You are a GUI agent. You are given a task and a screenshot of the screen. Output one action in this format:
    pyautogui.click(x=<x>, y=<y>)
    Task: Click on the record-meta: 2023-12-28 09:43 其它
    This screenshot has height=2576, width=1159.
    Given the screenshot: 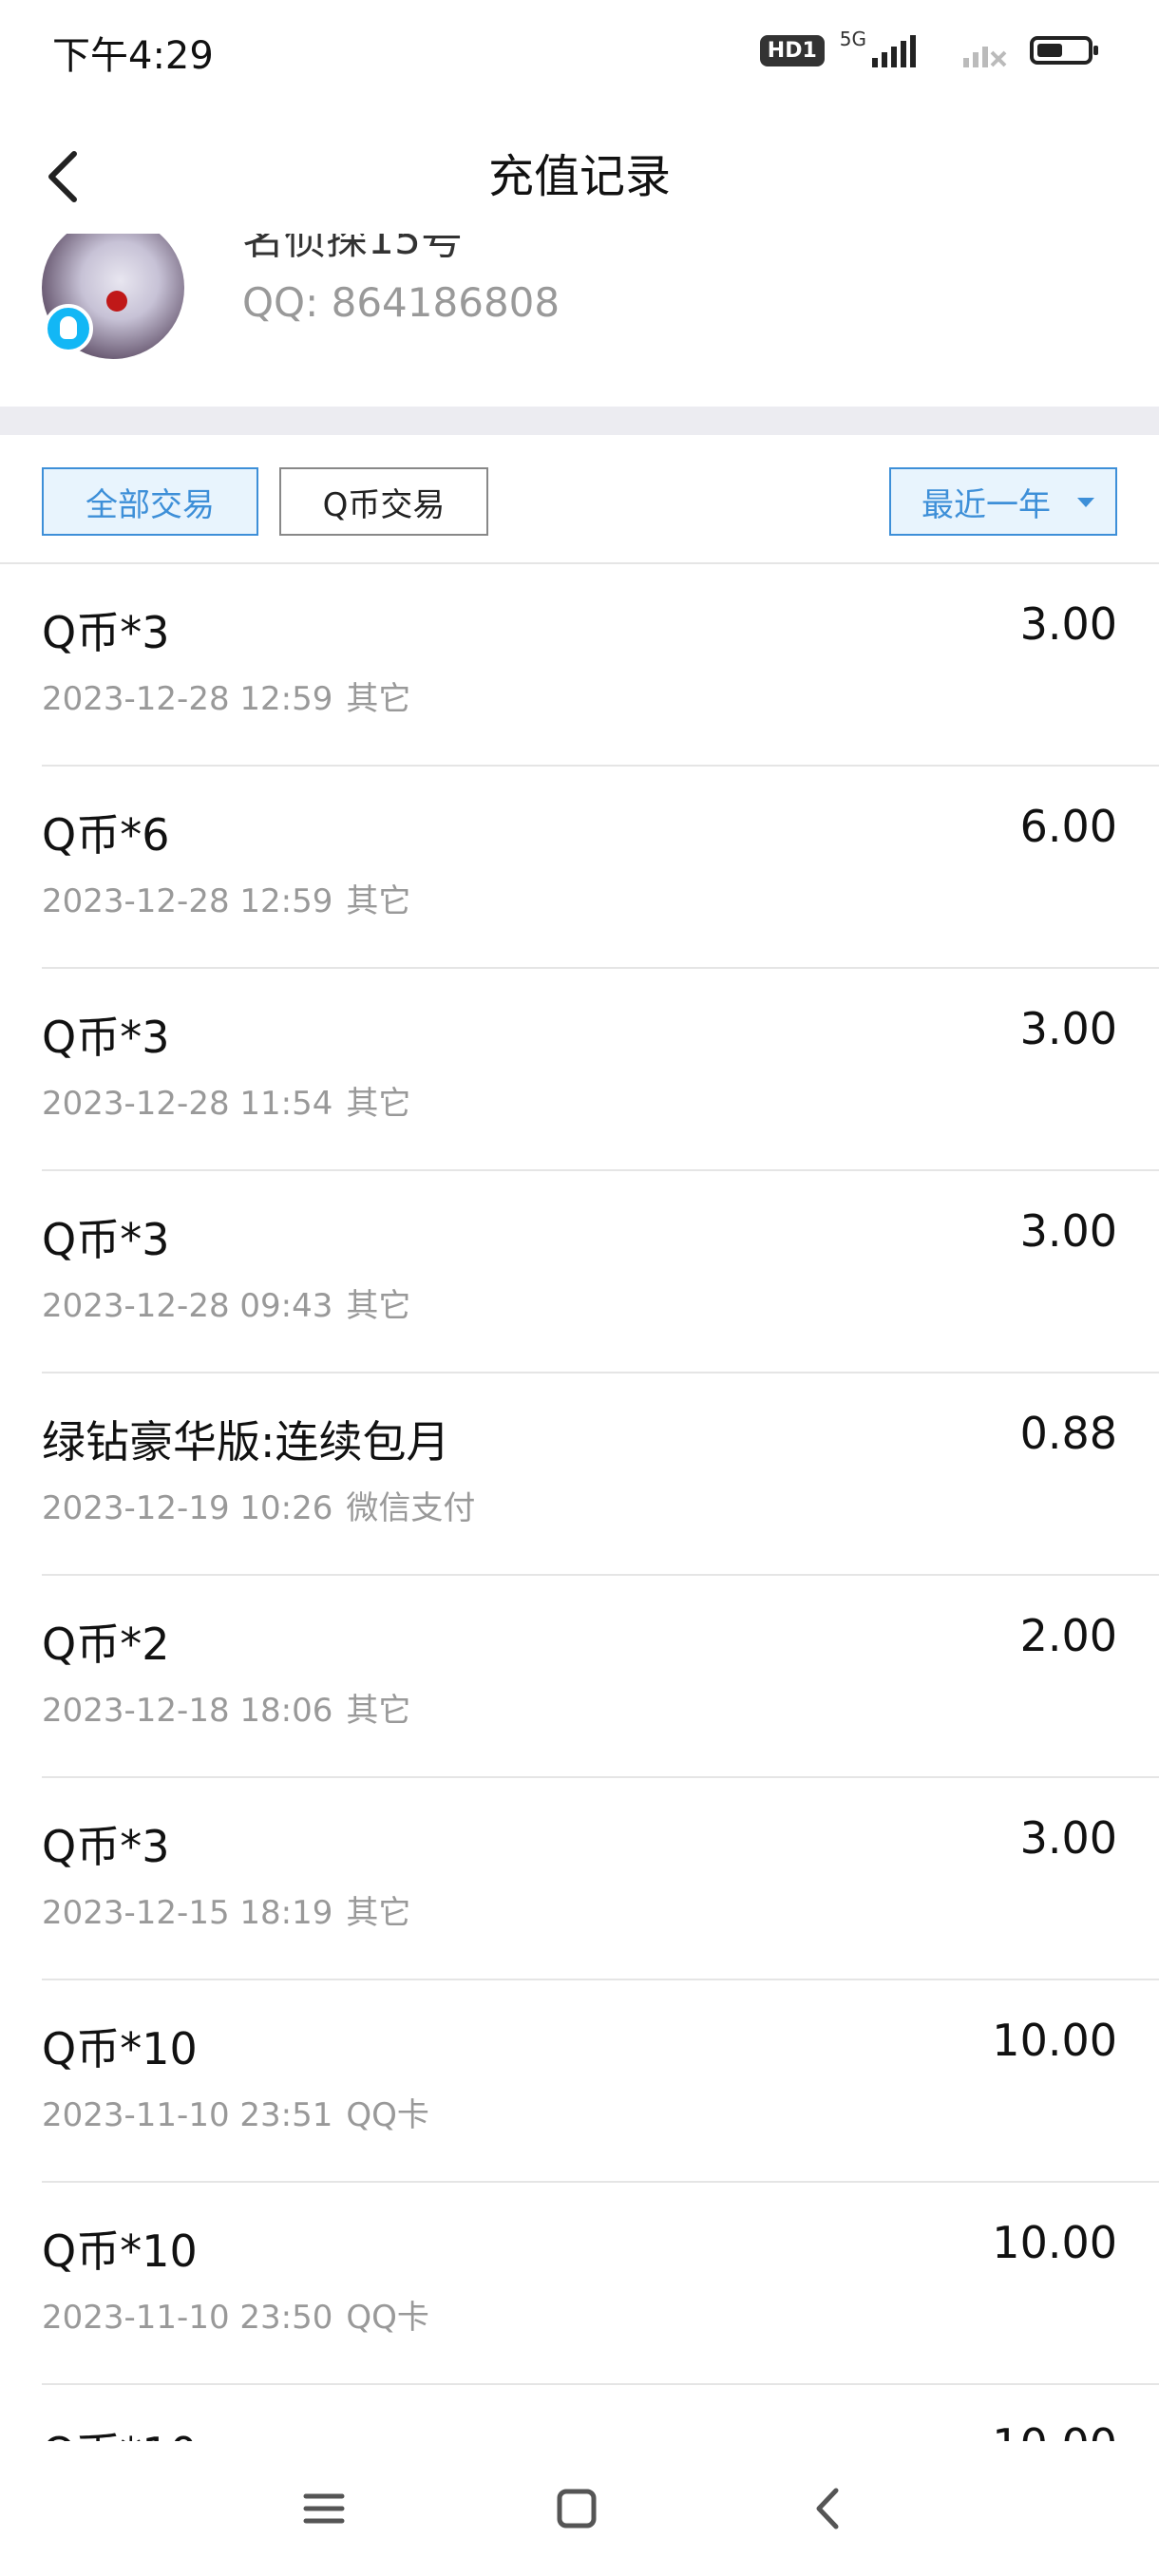 What is the action you would take?
    pyautogui.click(x=226, y=1302)
    